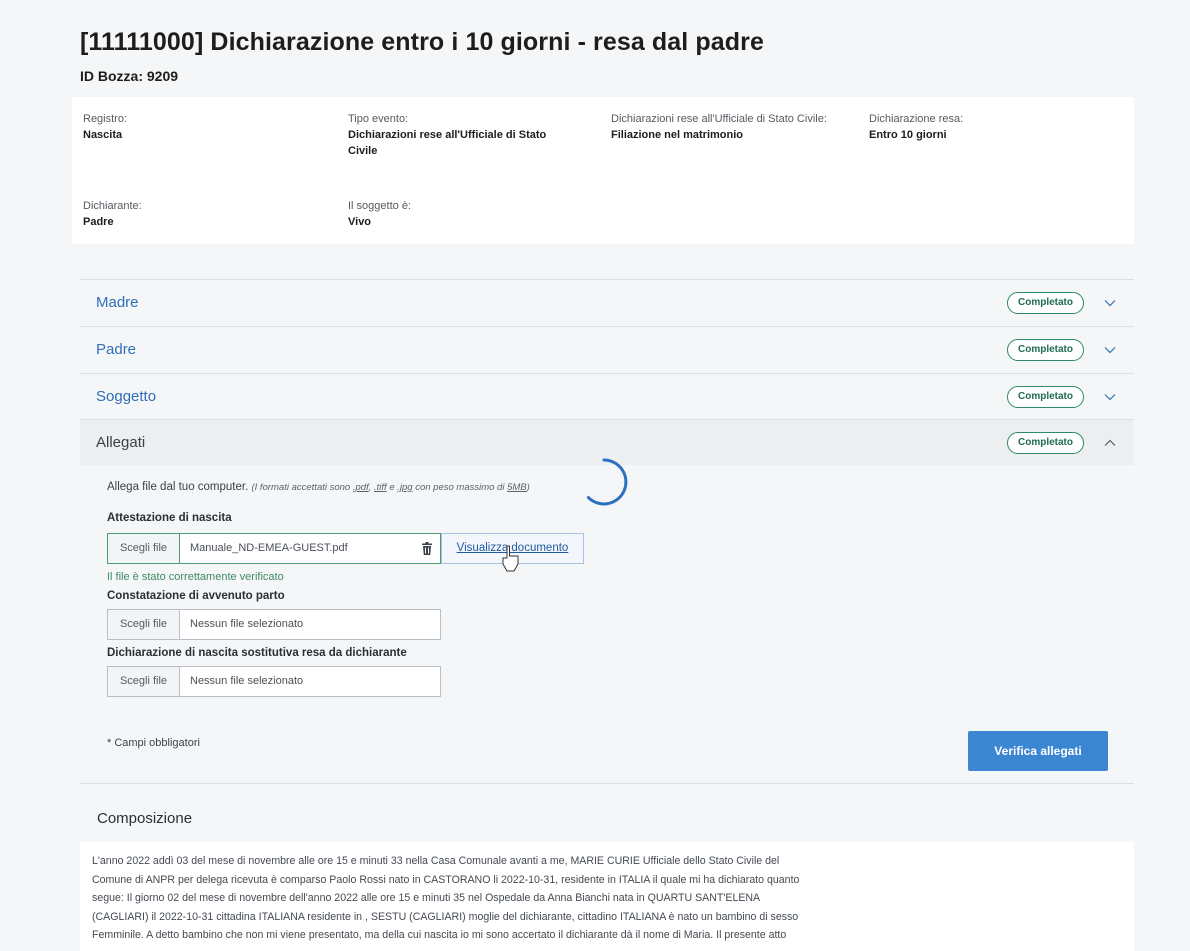 This screenshot has width=1190, height=951. Describe the element at coordinates (117, 302) in the screenshot. I see `accordion-title: Madre` at that location.